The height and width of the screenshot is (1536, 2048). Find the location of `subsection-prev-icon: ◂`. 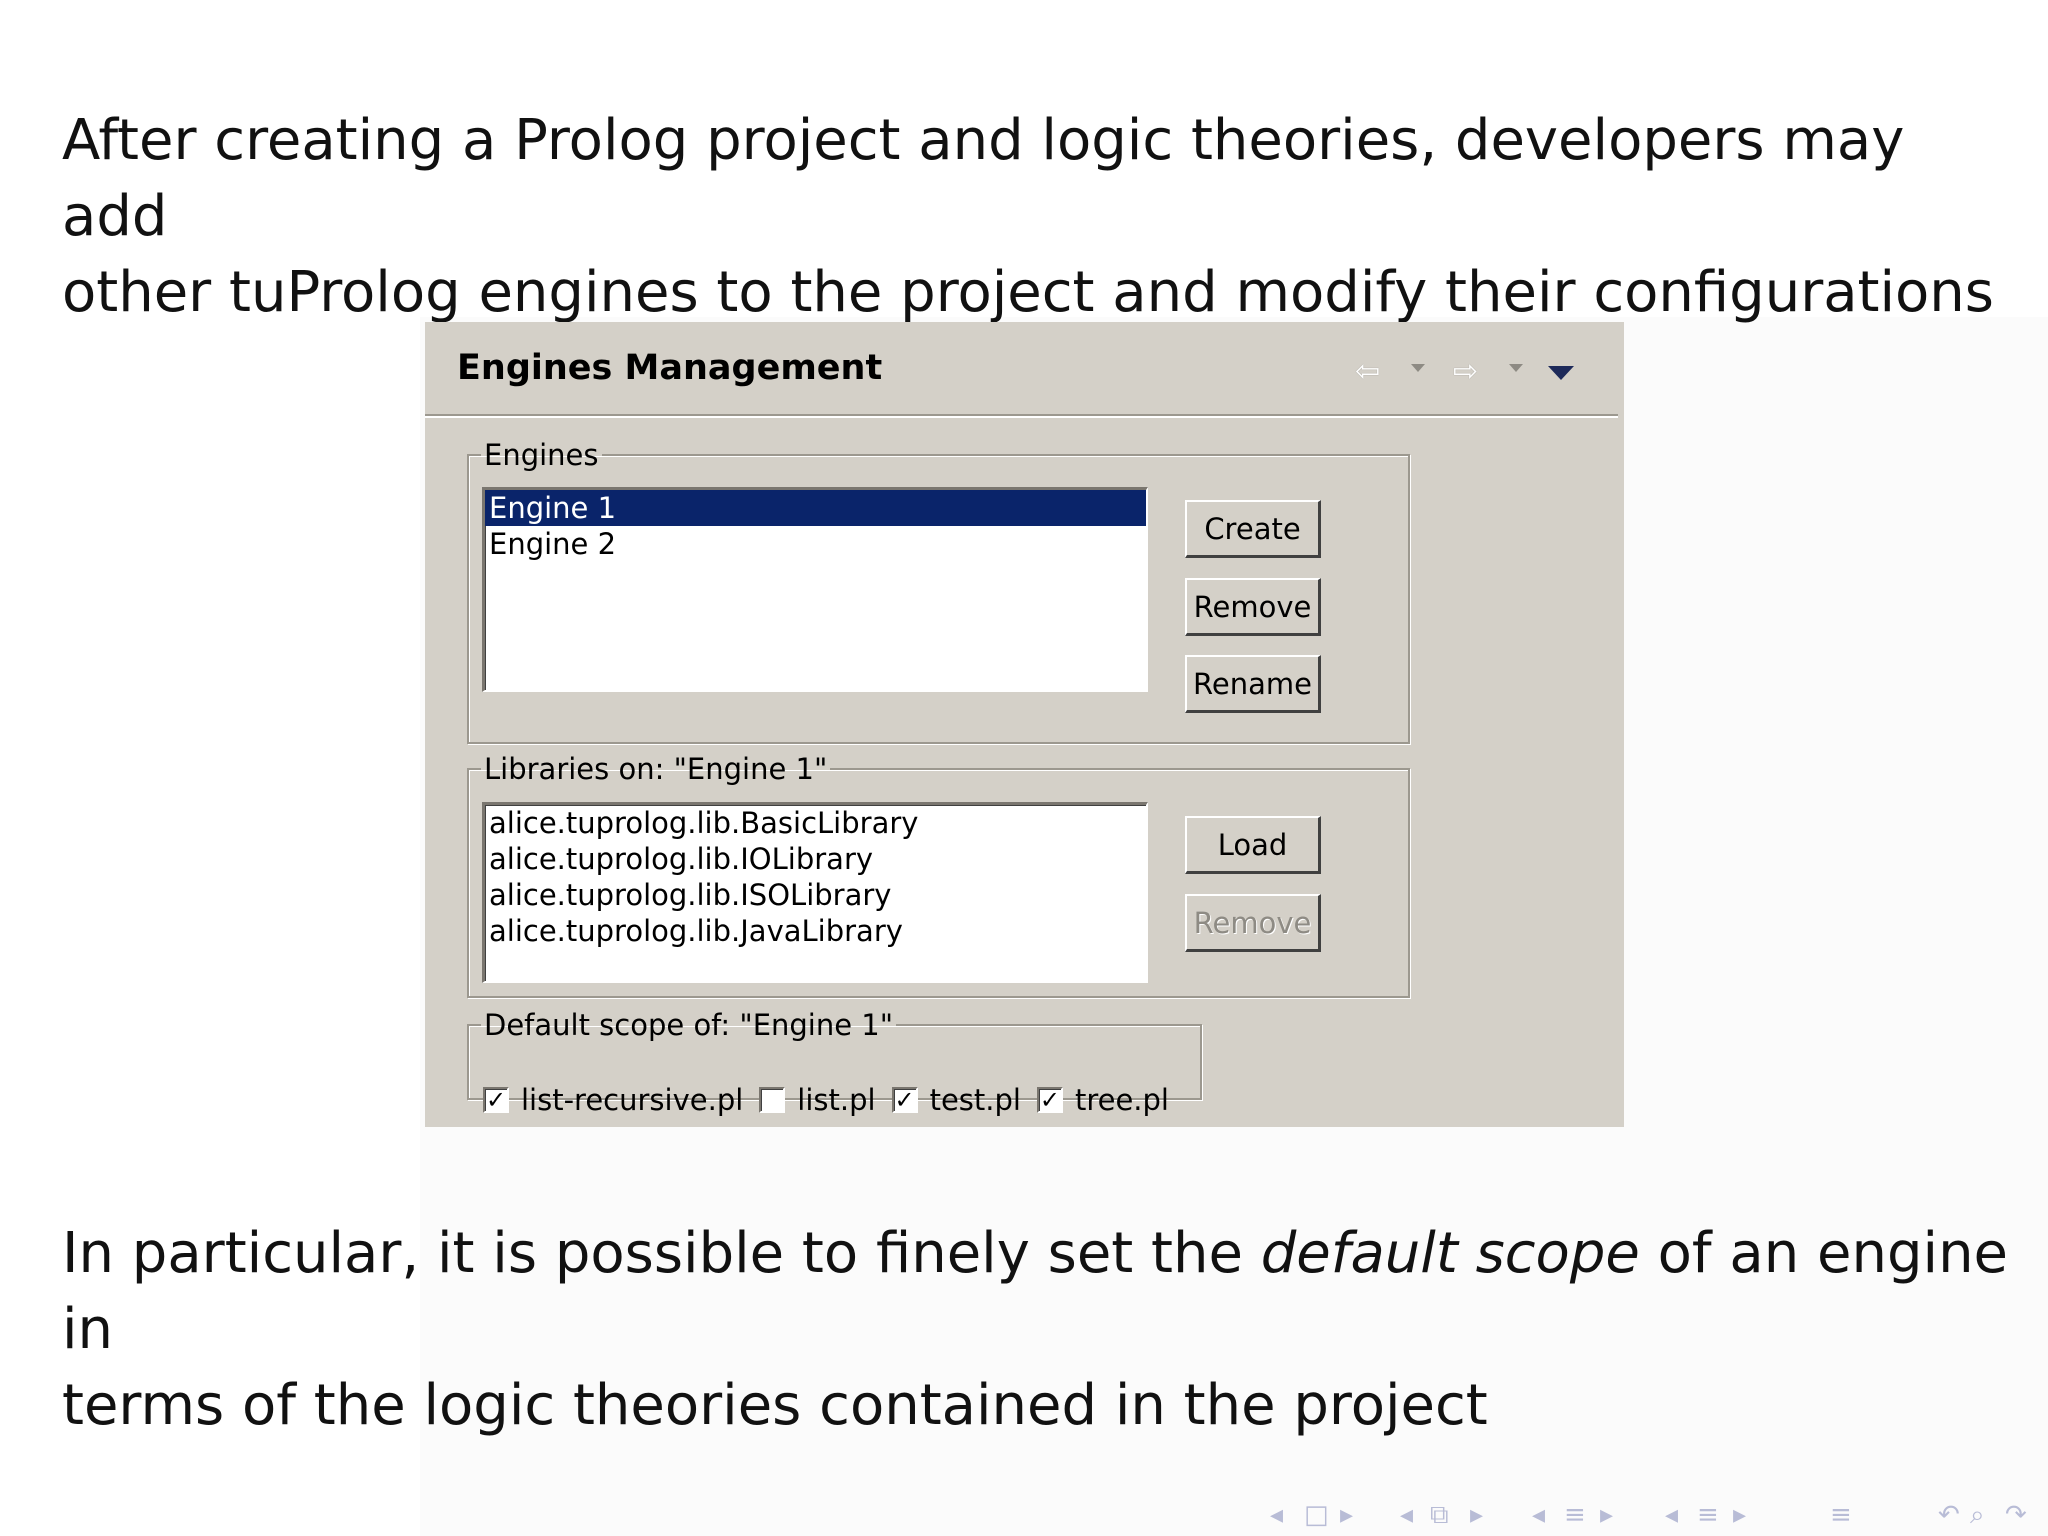

subsection-prev-icon: ◂ is located at coordinates (1406, 1515).